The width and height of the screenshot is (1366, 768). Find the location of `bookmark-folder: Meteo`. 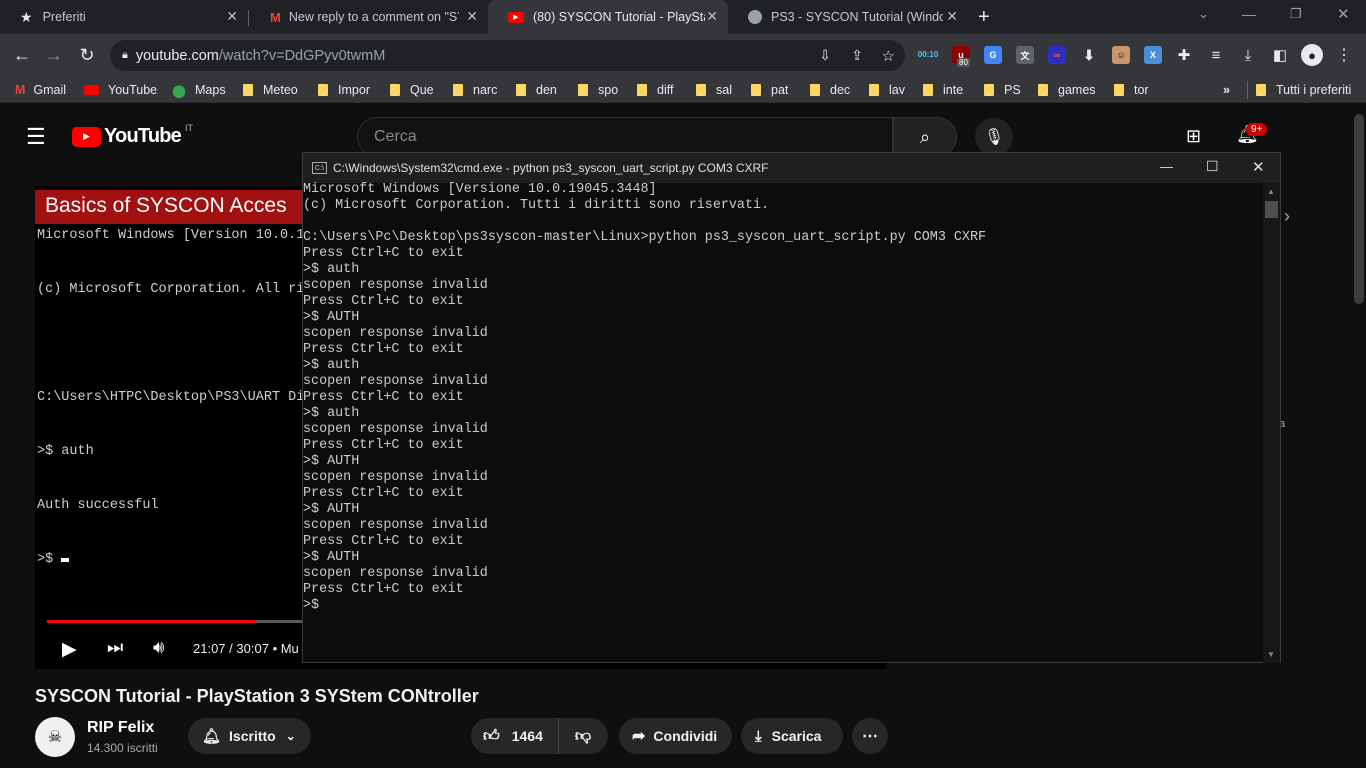

bookmark-folder: Meteo is located at coordinates (270, 90).